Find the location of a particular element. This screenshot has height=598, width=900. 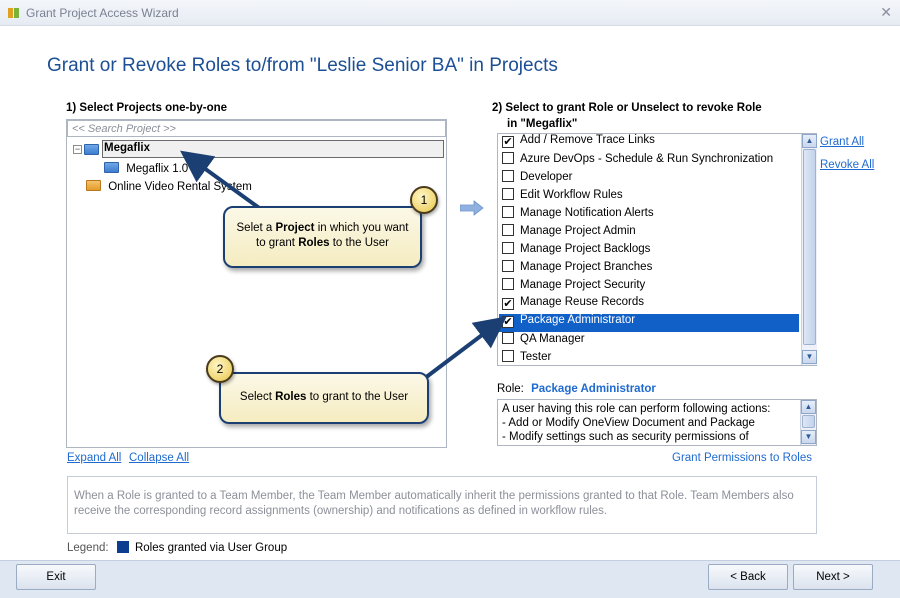

callout-arrows is located at coordinates (343, 265).